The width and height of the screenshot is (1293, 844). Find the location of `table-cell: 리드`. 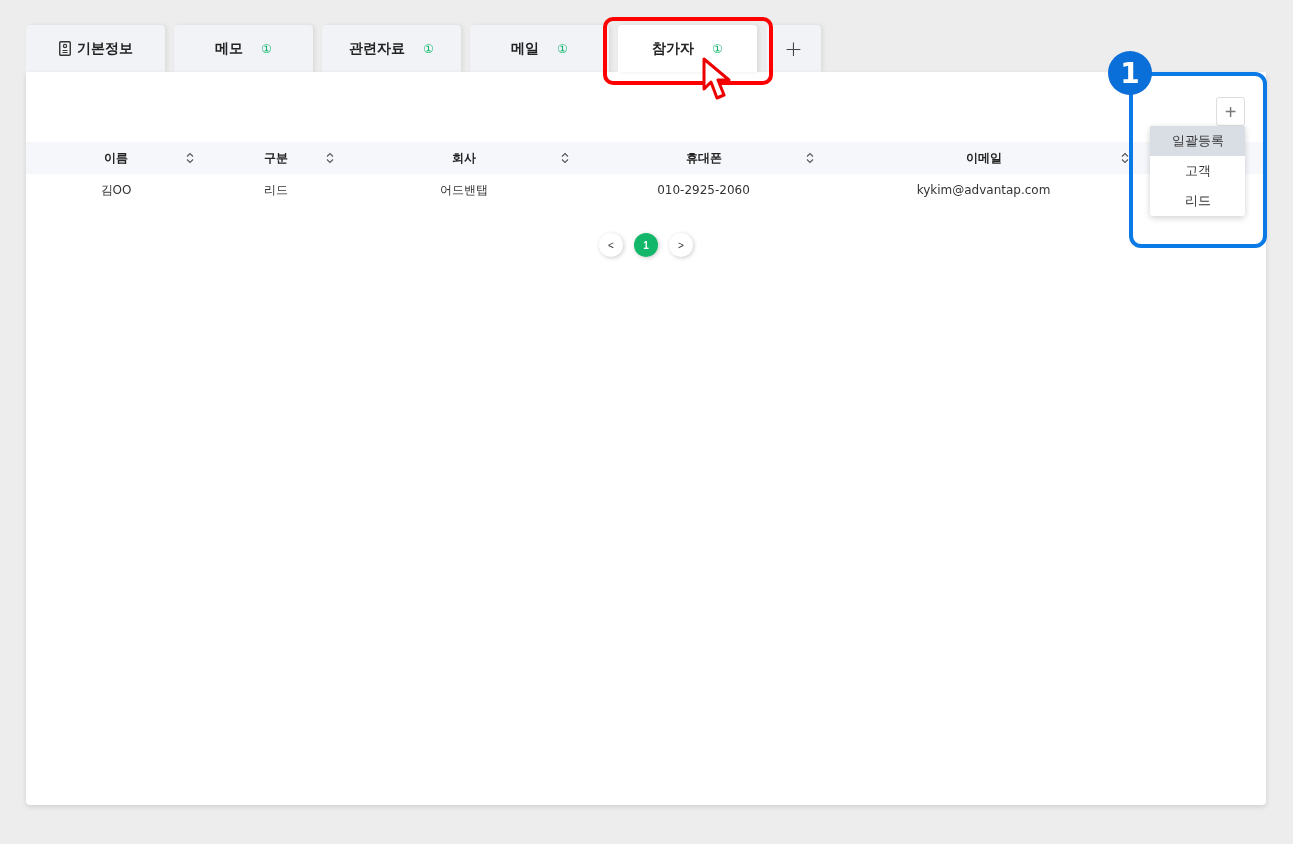

table-cell: 리드 is located at coordinates (276, 190).